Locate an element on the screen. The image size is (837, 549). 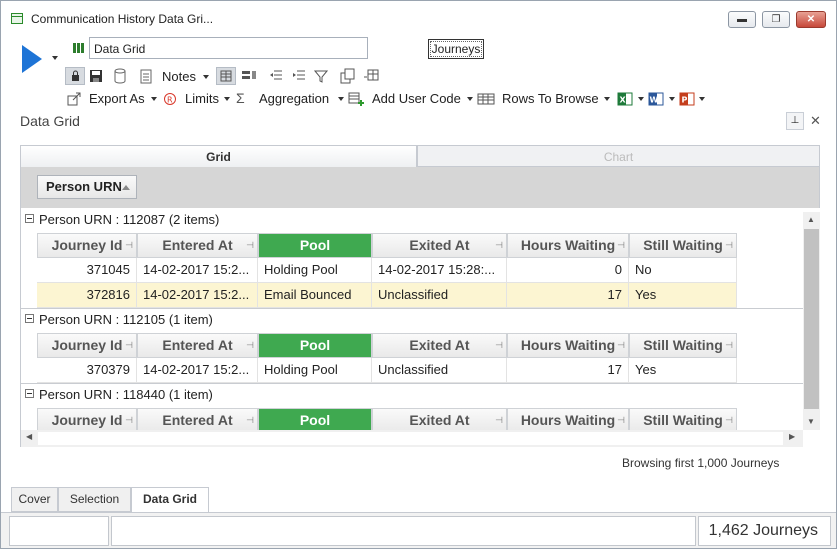
tab-cover: Cover is located at coordinates (34, 499).